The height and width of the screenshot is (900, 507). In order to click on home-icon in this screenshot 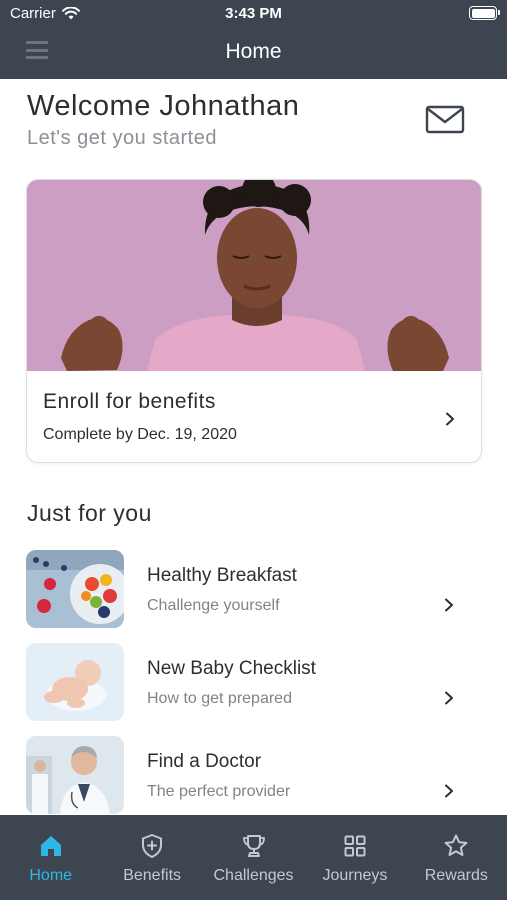, I will do `click(50, 846)`.